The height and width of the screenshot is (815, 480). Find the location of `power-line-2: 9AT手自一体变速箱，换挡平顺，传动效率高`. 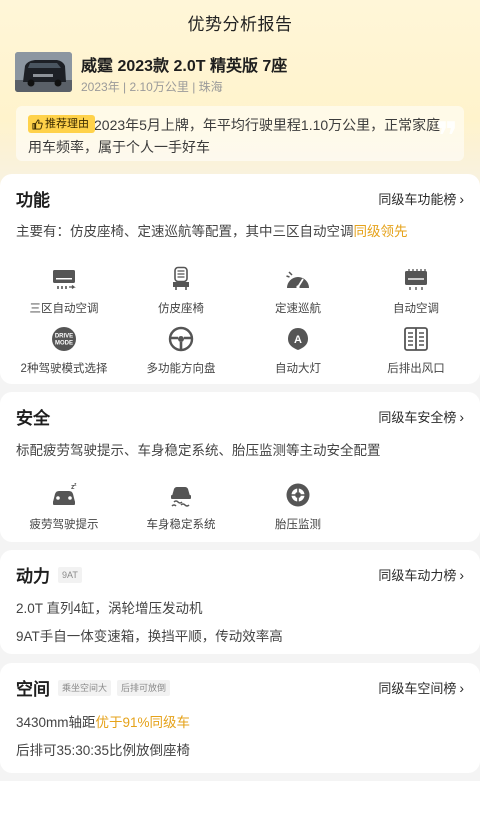

power-line-2: 9AT手自一体变速箱，换挡平顺，传动效率高 is located at coordinates (149, 636).